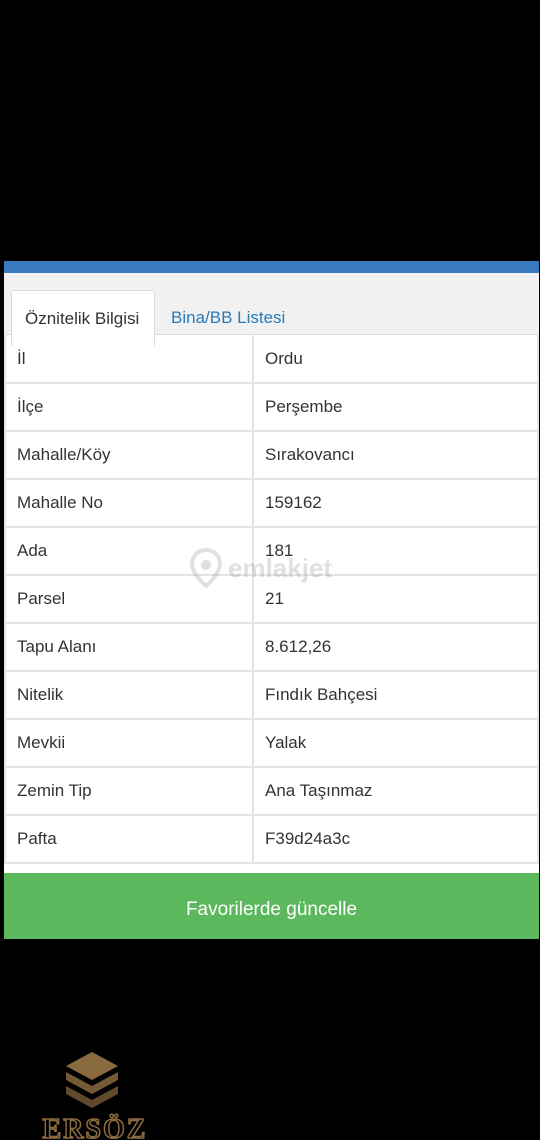 This screenshot has width=540, height=1140. What do you see at coordinates (395, 839) in the screenshot?
I see `row-value: F39d24a3c` at bounding box center [395, 839].